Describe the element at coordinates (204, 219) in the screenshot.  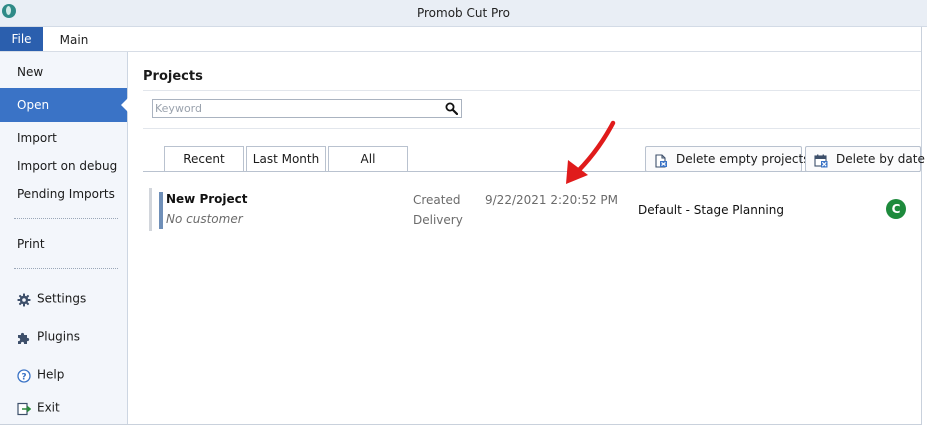
I see `project-customer: No customer` at that location.